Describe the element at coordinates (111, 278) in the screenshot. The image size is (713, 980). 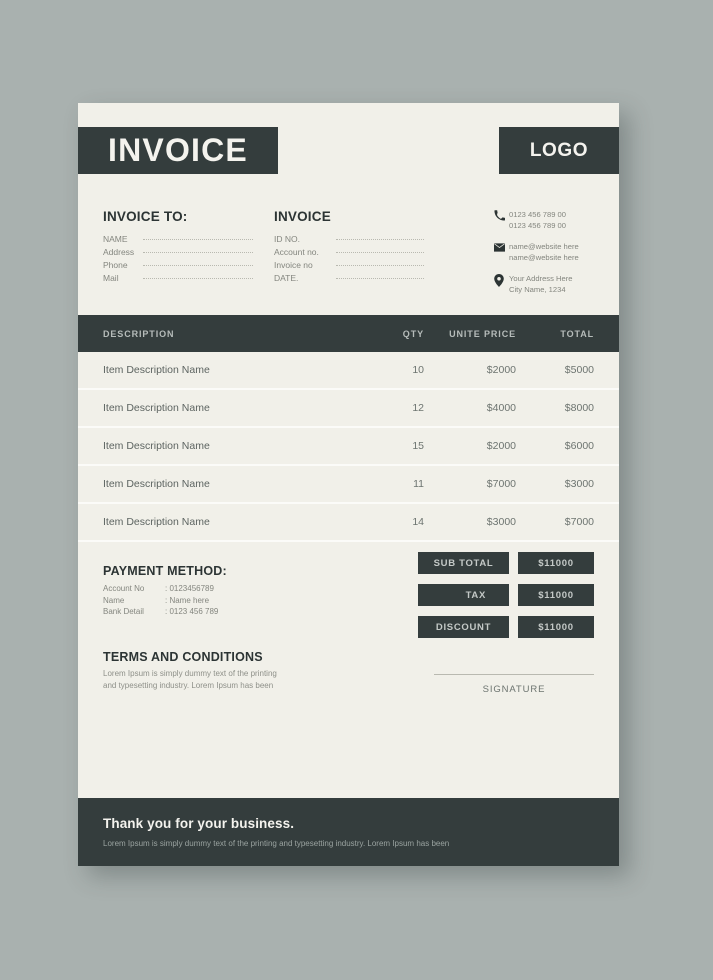
I see `bill-to-label-mail: Mail` at that location.